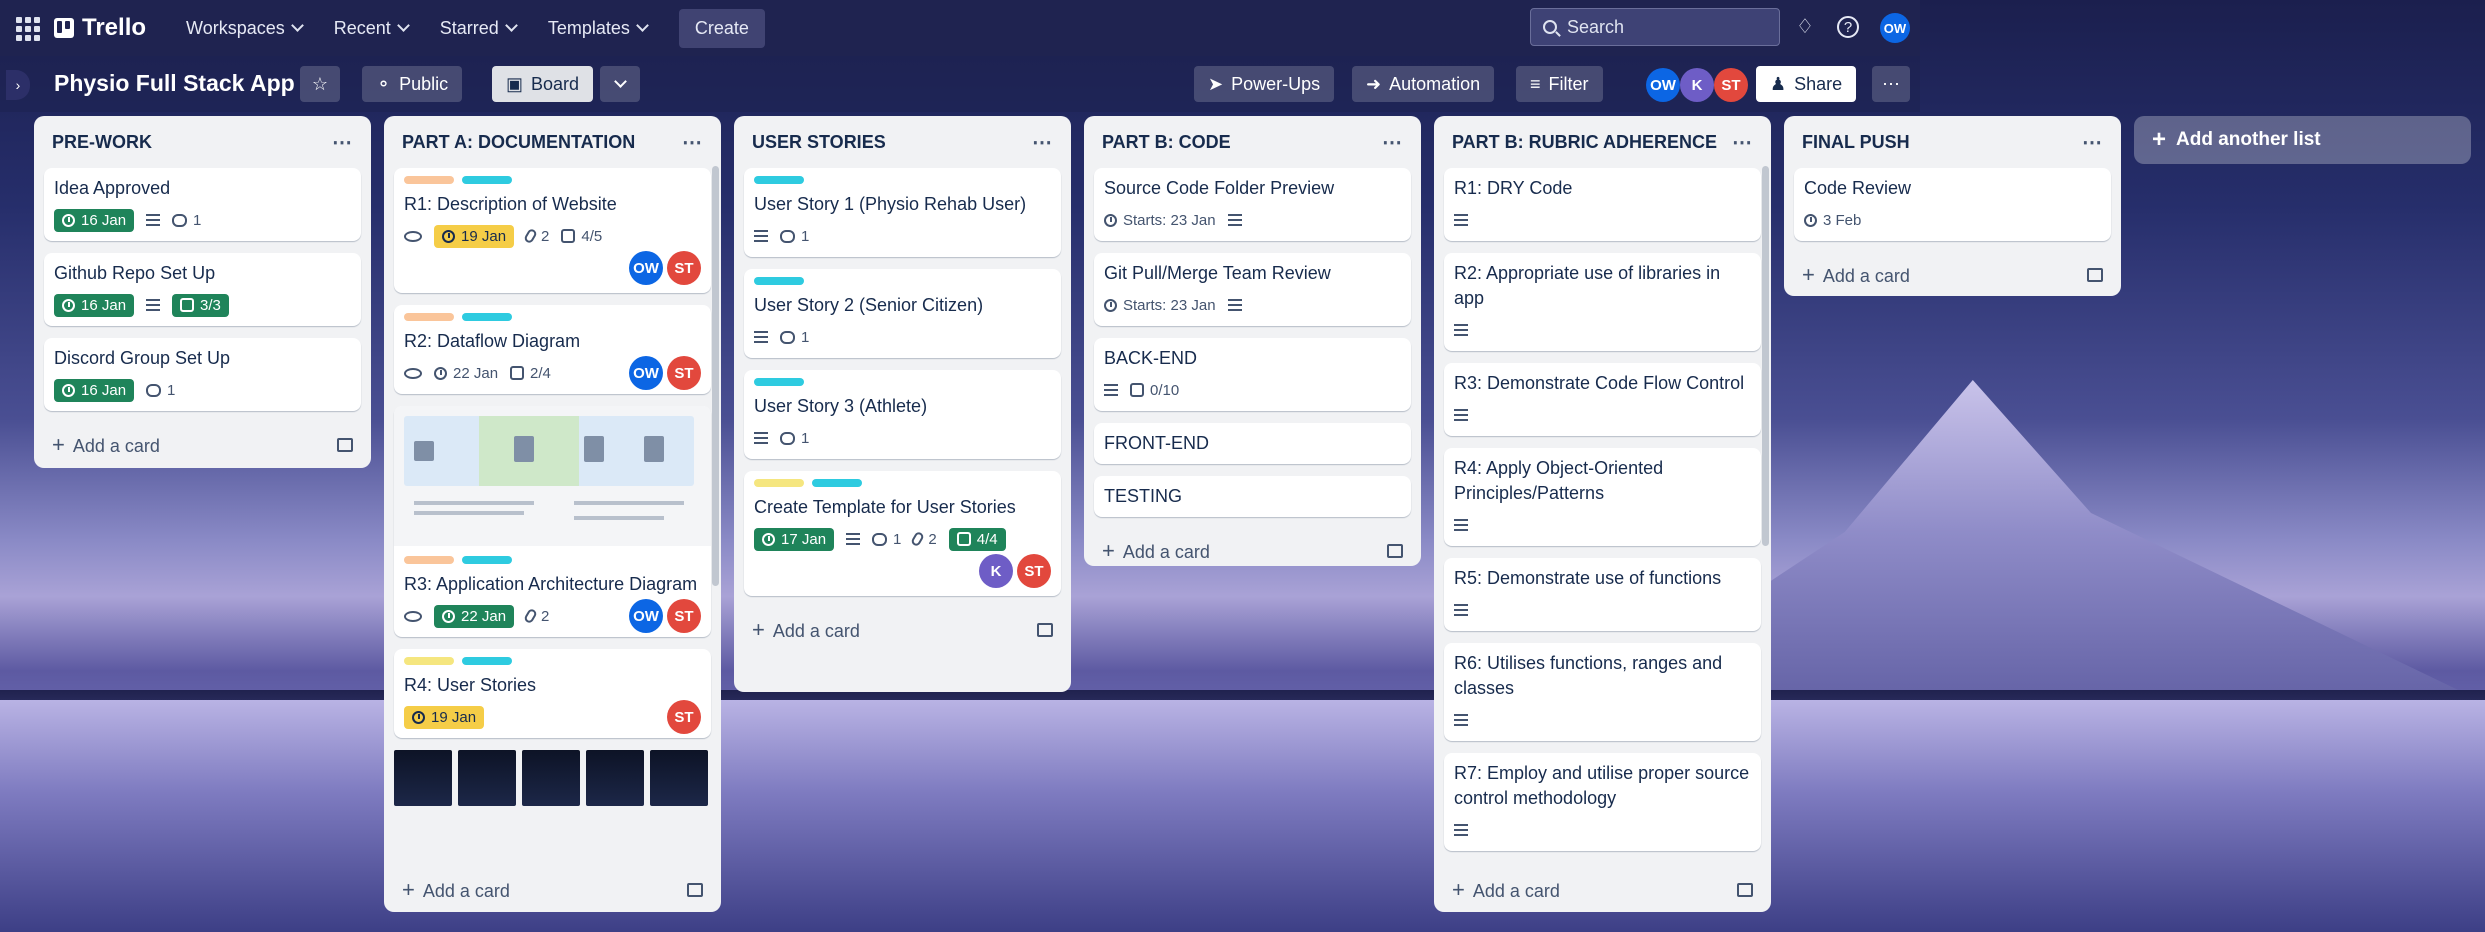 The width and height of the screenshot is (2485, 932). I want to click on list-title: FINAL PUSH, so click(1856, 142).